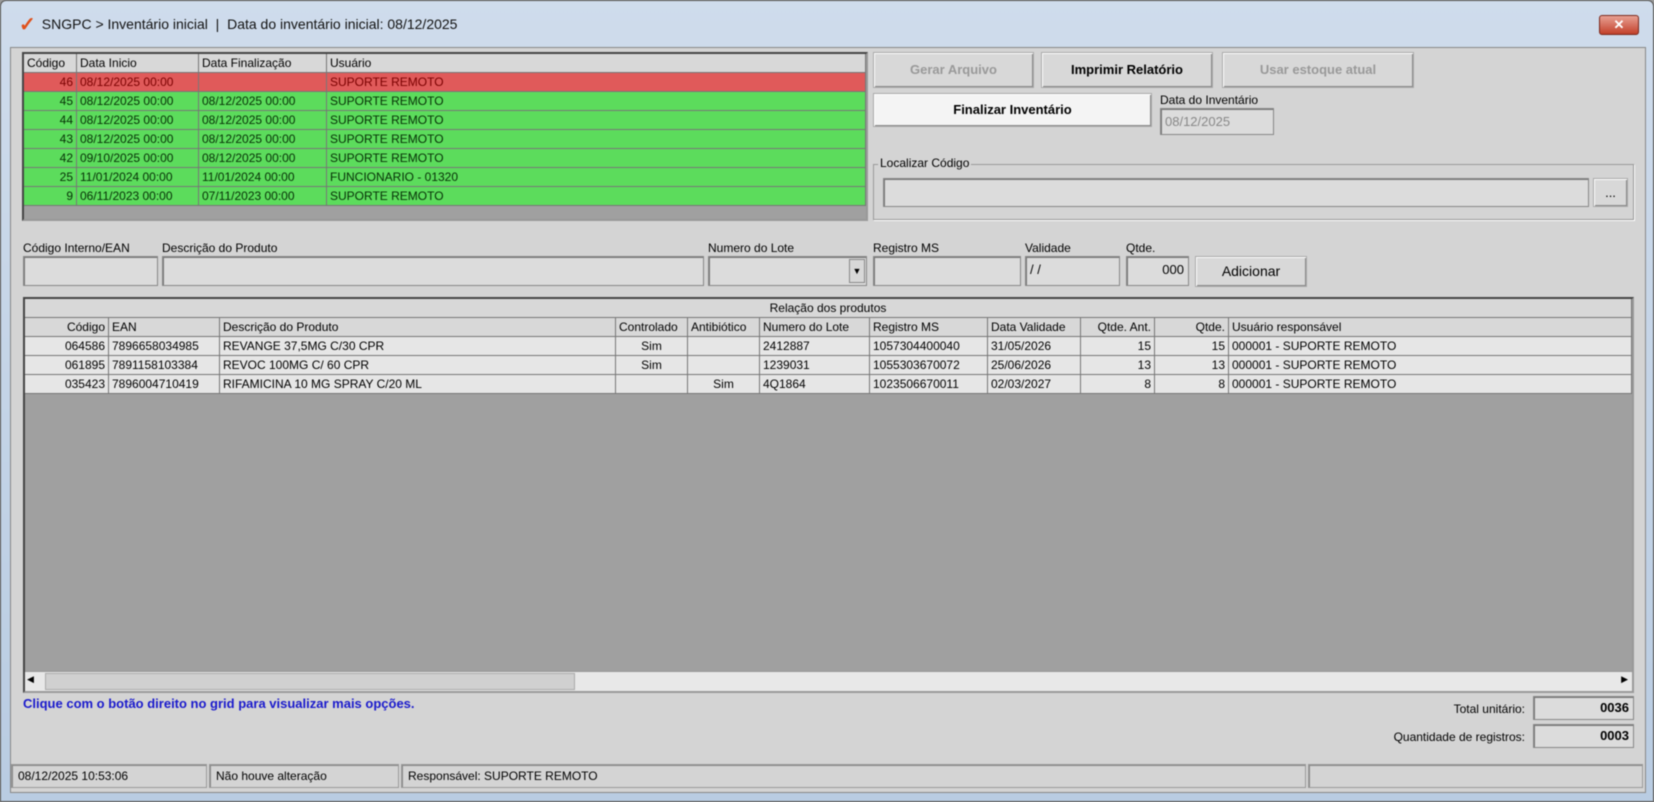 The width and height of the screenshot is (1654, 802). What do you see at coordinates (138, 196) in the screenshot?
I see `inventory-cell-inicio: 06/11/2023 00:00` at bounding box center [138, 196].